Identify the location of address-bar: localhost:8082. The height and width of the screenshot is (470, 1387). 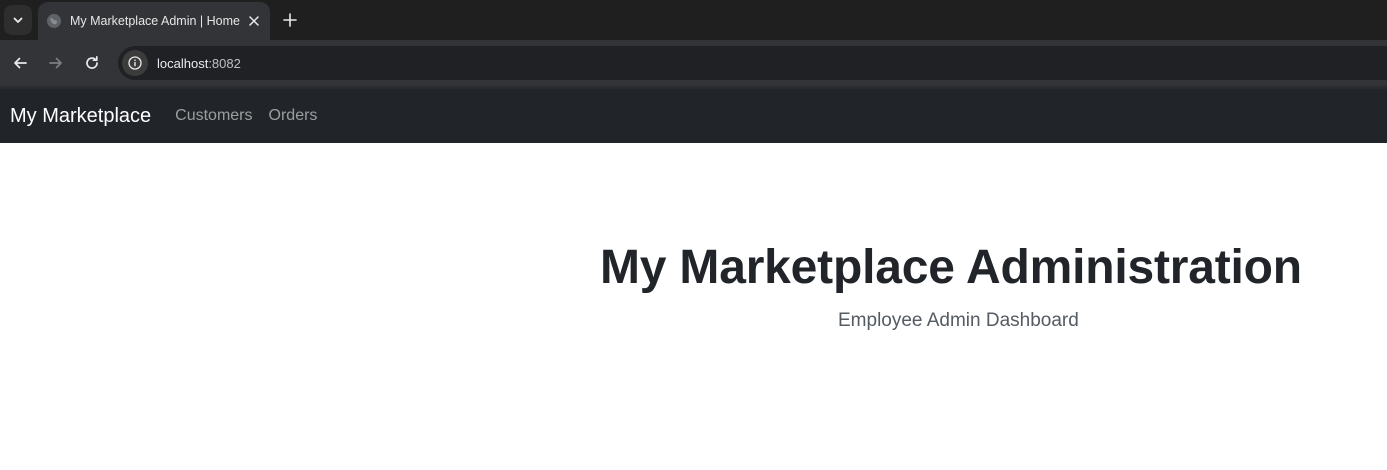
(752, 63).